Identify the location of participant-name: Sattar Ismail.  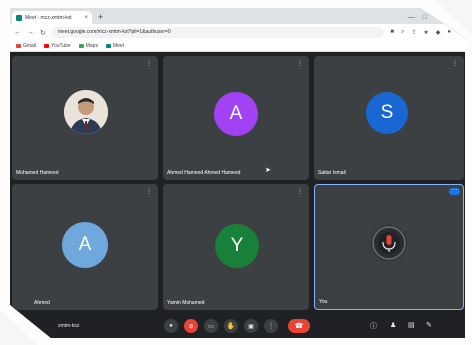
(332, 173).